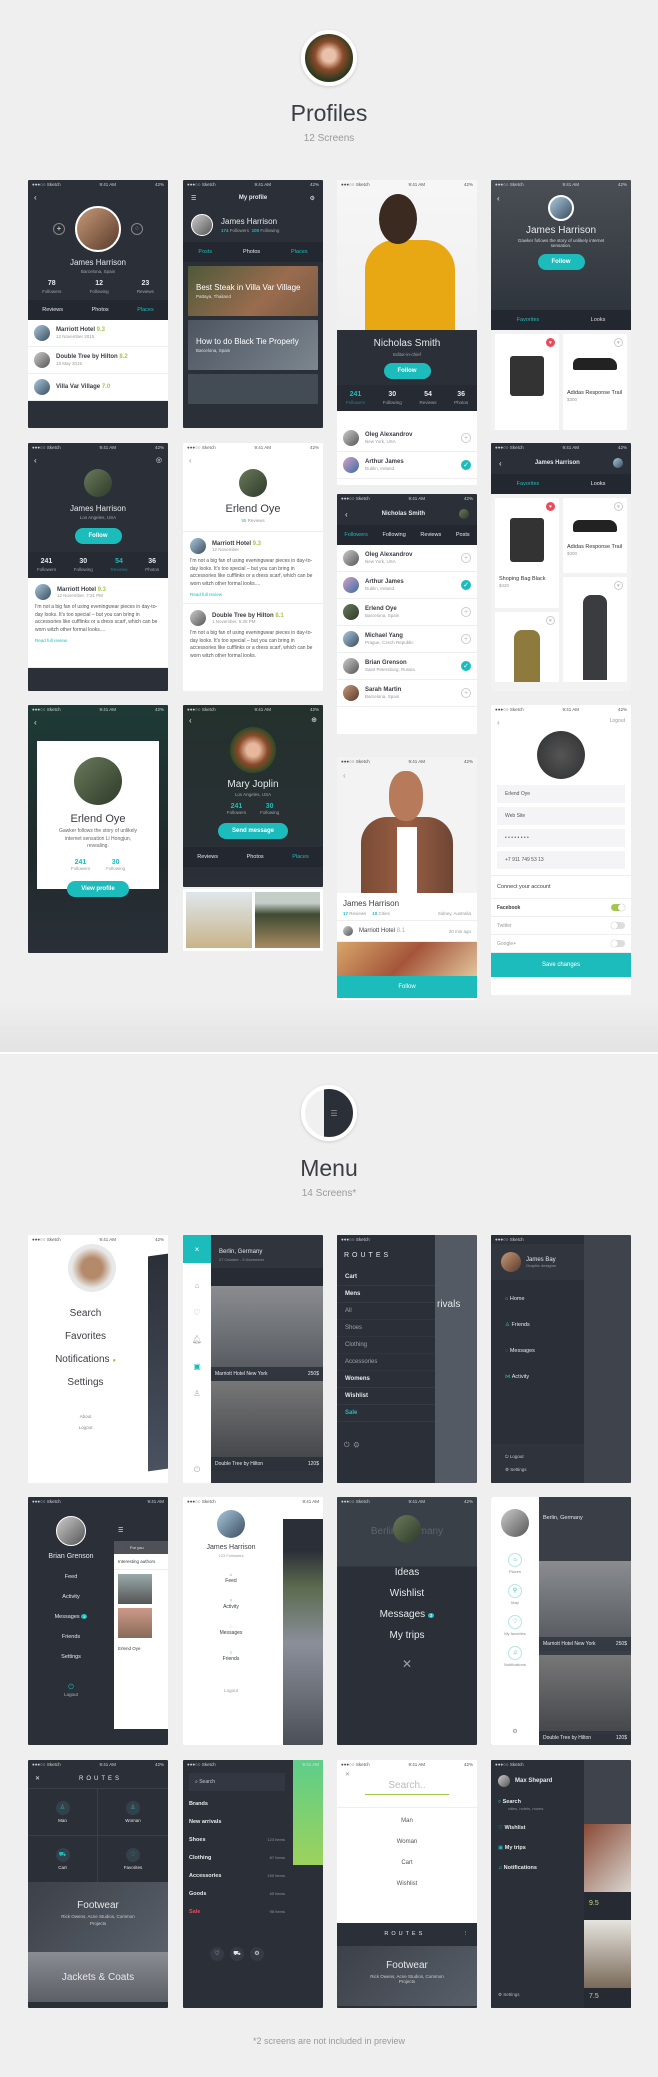  What do you see at coordinates (314, 720) in the screenshot?
I see `add-icon: ⊕` at bounding box center [314, 720].